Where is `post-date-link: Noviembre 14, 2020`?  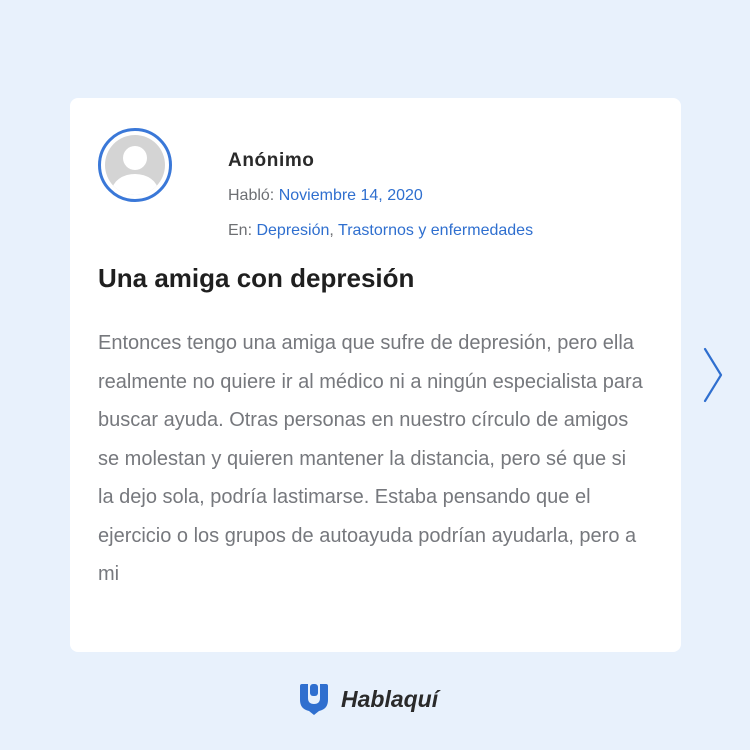 post-date-link: Noviembre 14, 2020 is located at coordinates (351, 195).